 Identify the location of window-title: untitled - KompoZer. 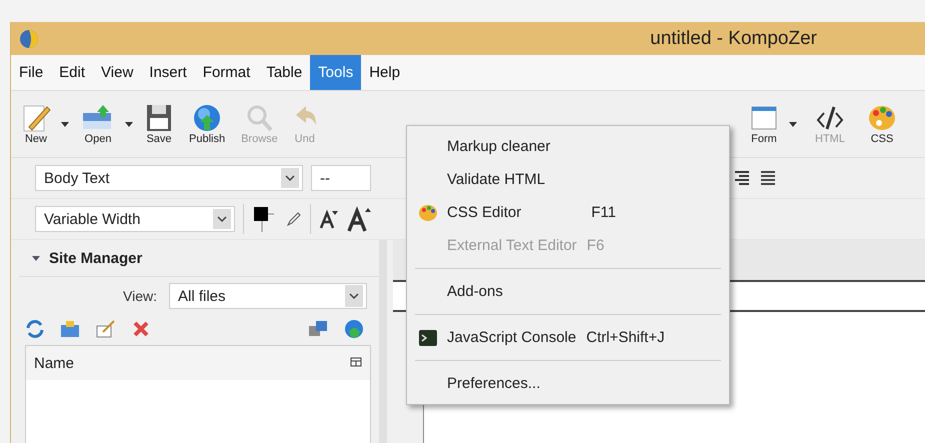
(733, 39).